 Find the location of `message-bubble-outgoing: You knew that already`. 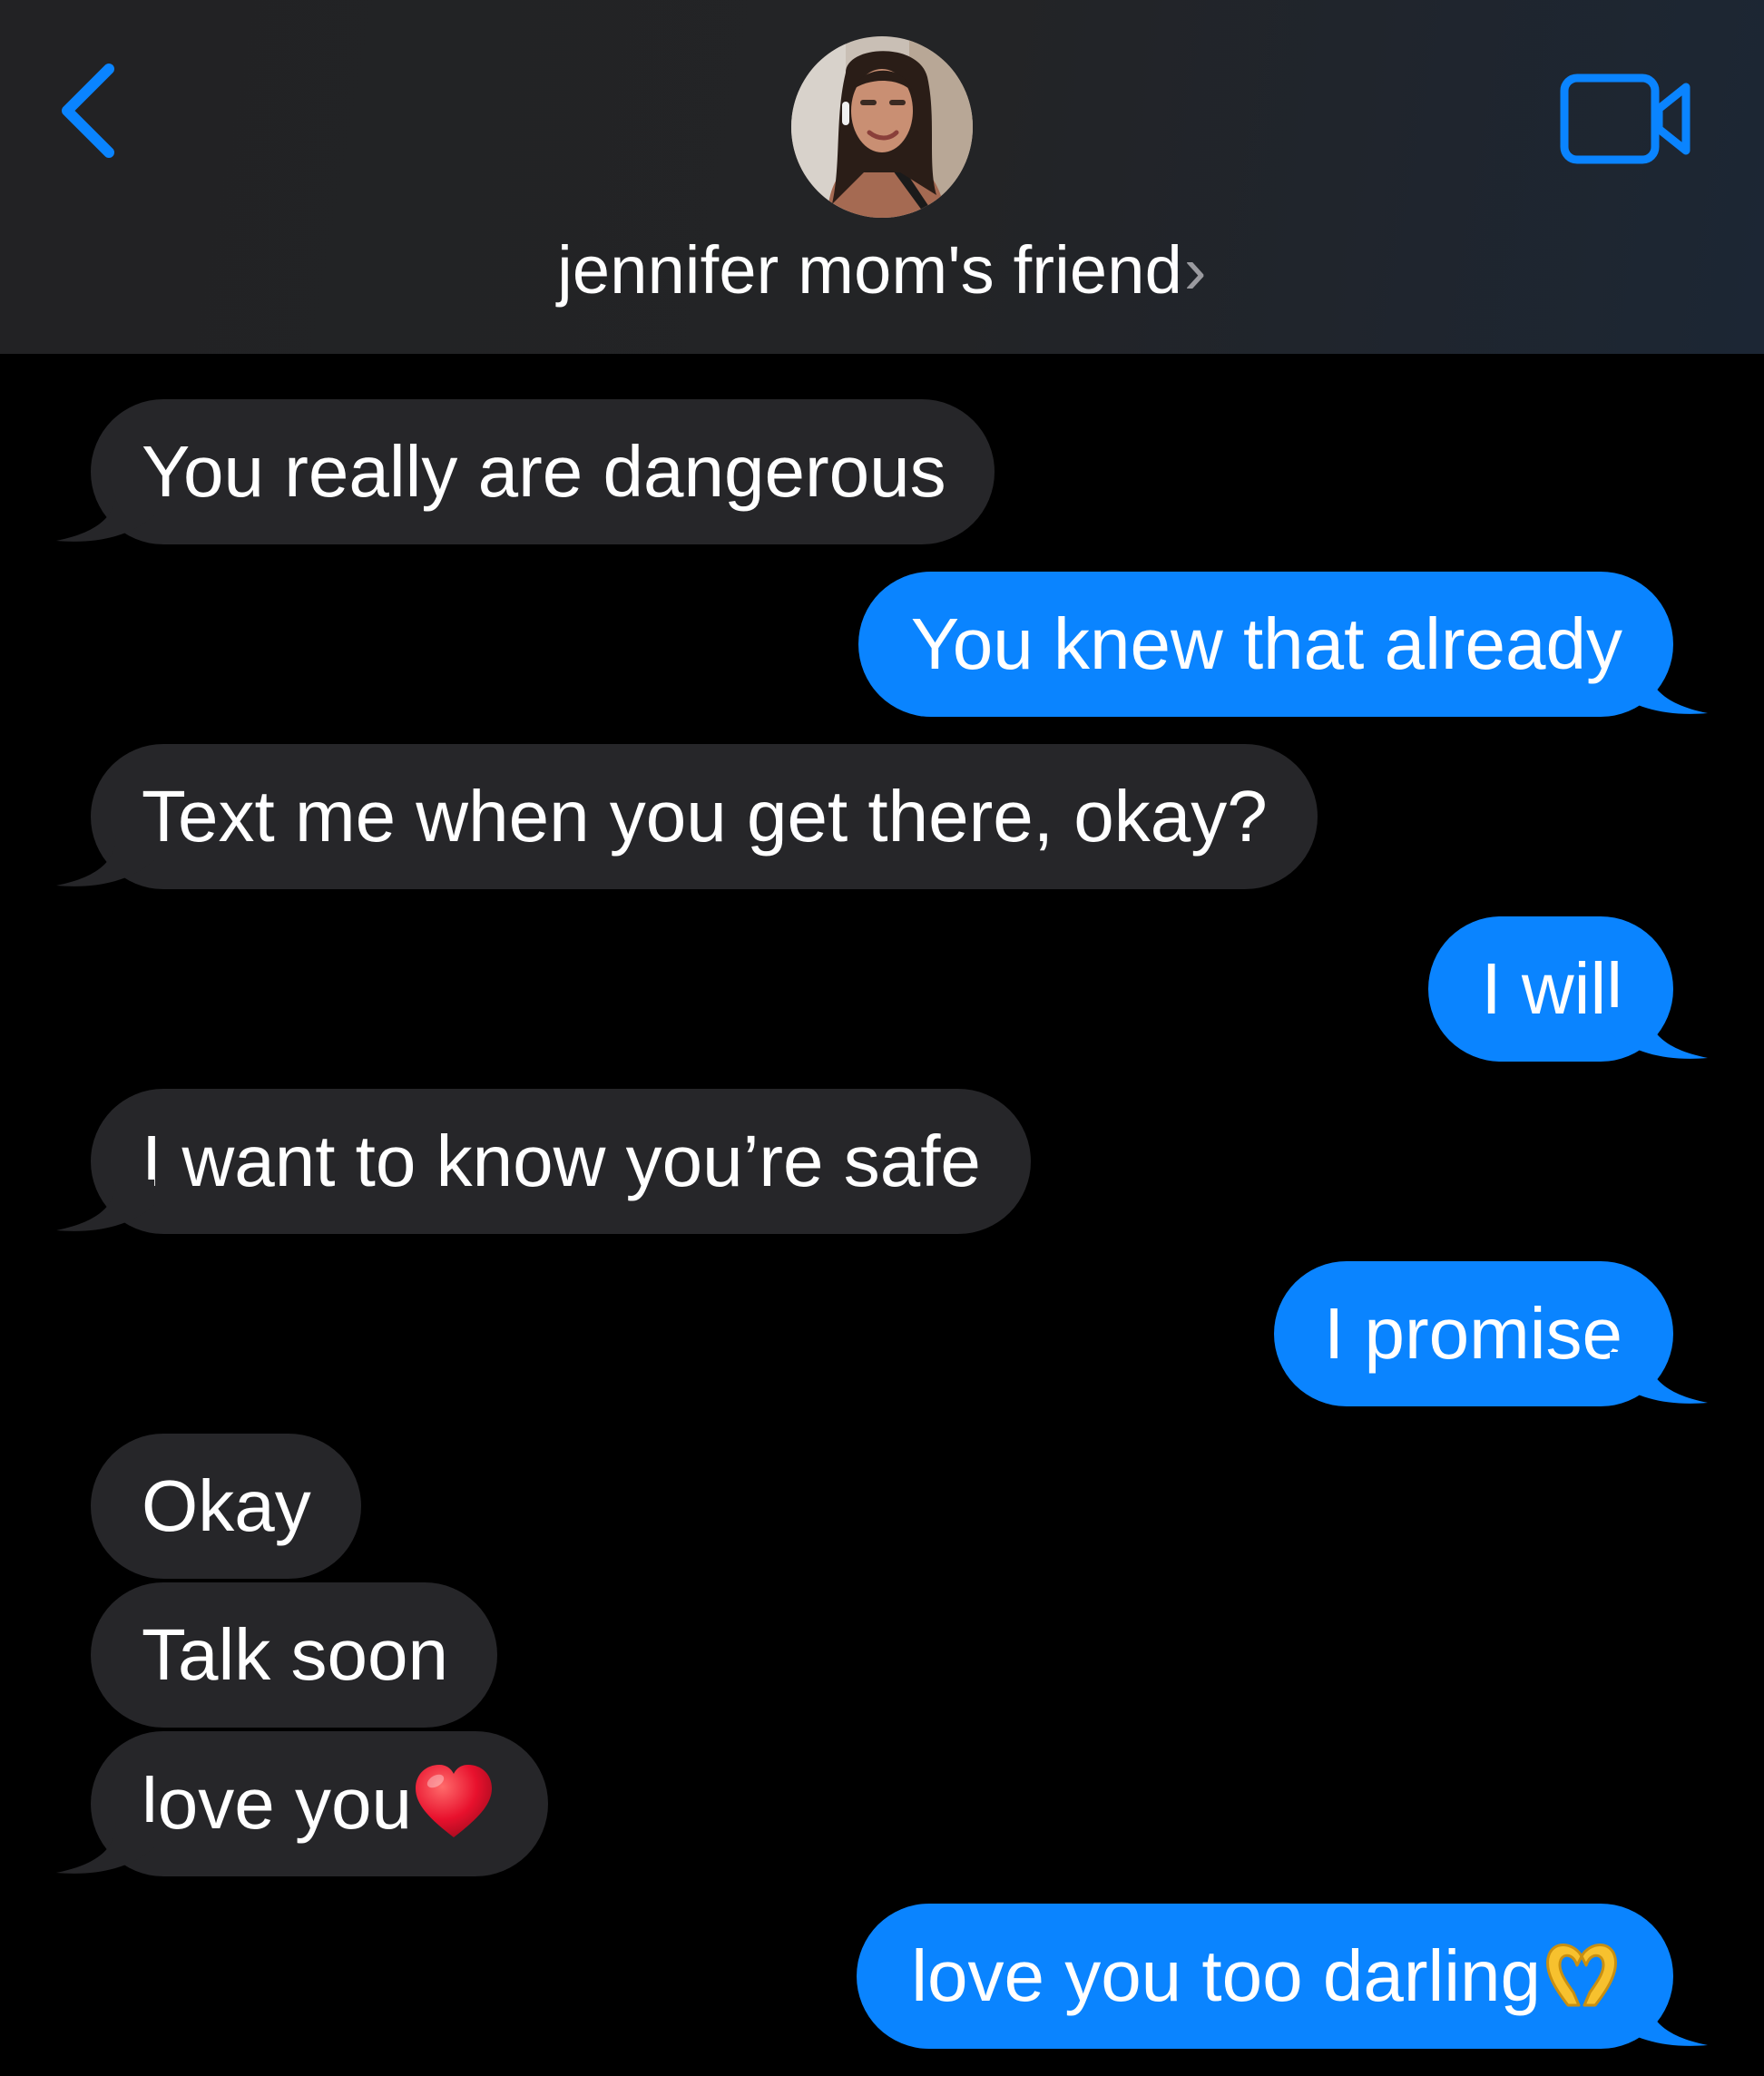

message-bubble-outgoing: You knew that already is located at coordinates (1265, 644).